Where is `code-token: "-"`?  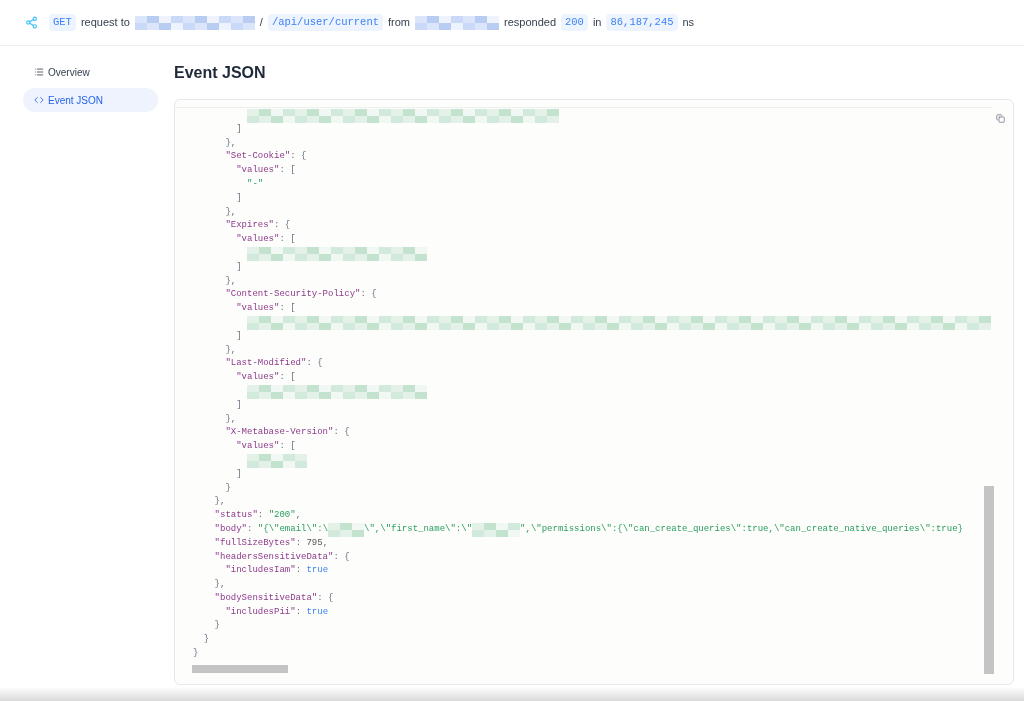 code-token: "-" is located at coordinates (255, 184).